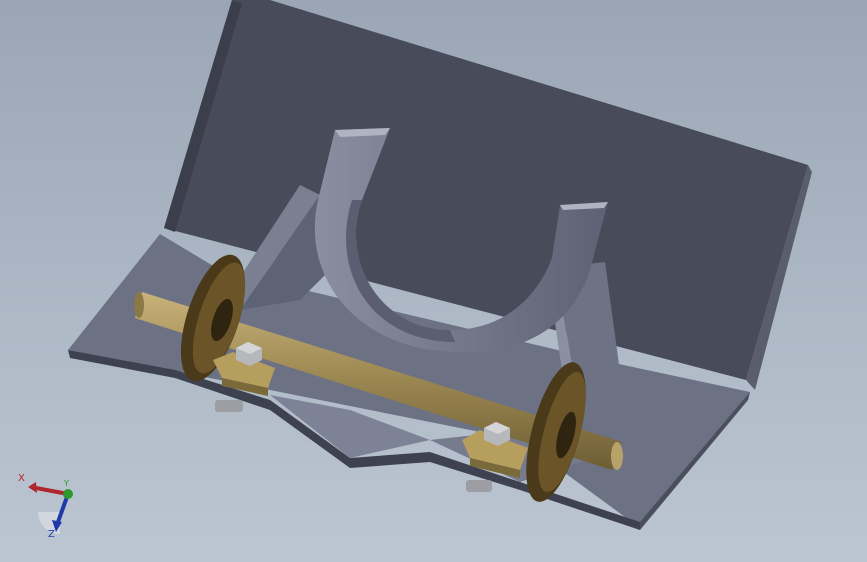 The height and width of the screenshot is (562, 867). Describe the element at coordinates (66, 483) in the screenshot. I see `y-axis-label: Y` at that location.